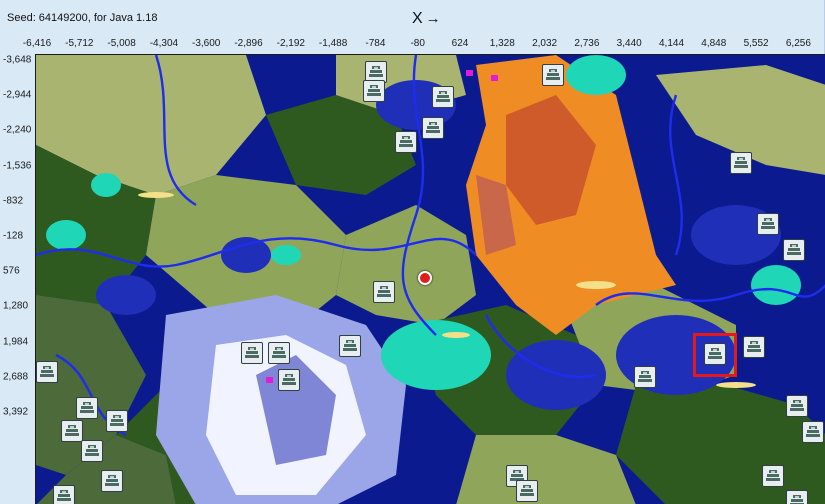  I want to click on y-tick-label: 1,984, so click(16, 342).